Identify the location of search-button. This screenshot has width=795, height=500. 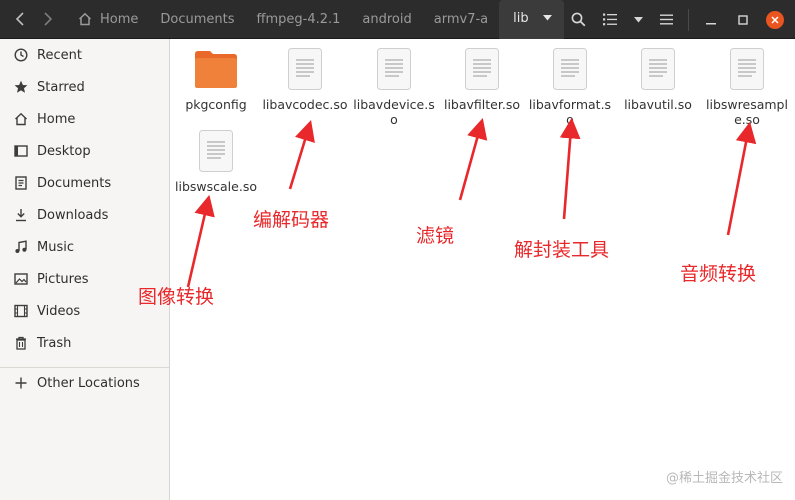
(578, 19).